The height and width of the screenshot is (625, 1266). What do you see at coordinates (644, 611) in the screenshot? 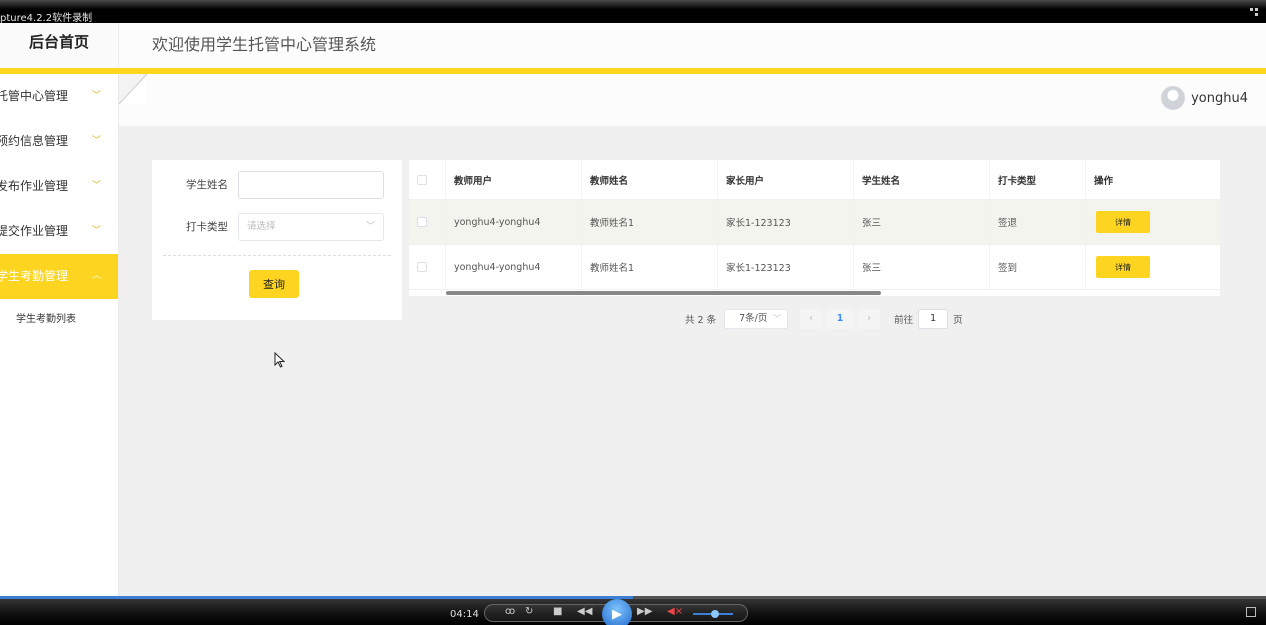
I see `fast-forward-icon: ▶▶` at bounding box center [644, 611].